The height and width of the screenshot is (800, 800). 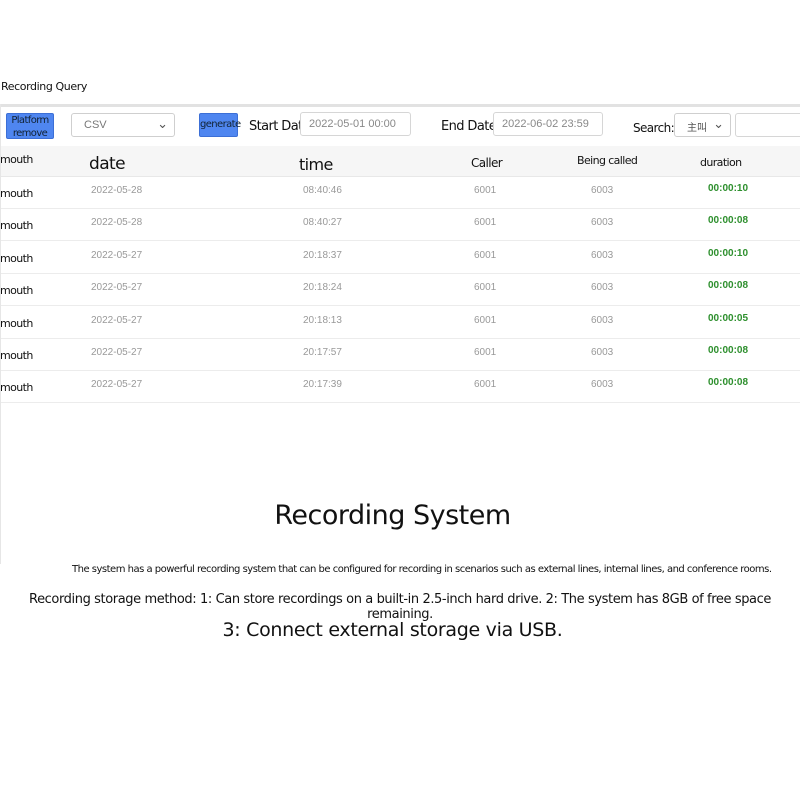 I want to click on recording-system-title: Recording System, so click(x=392, y=515).